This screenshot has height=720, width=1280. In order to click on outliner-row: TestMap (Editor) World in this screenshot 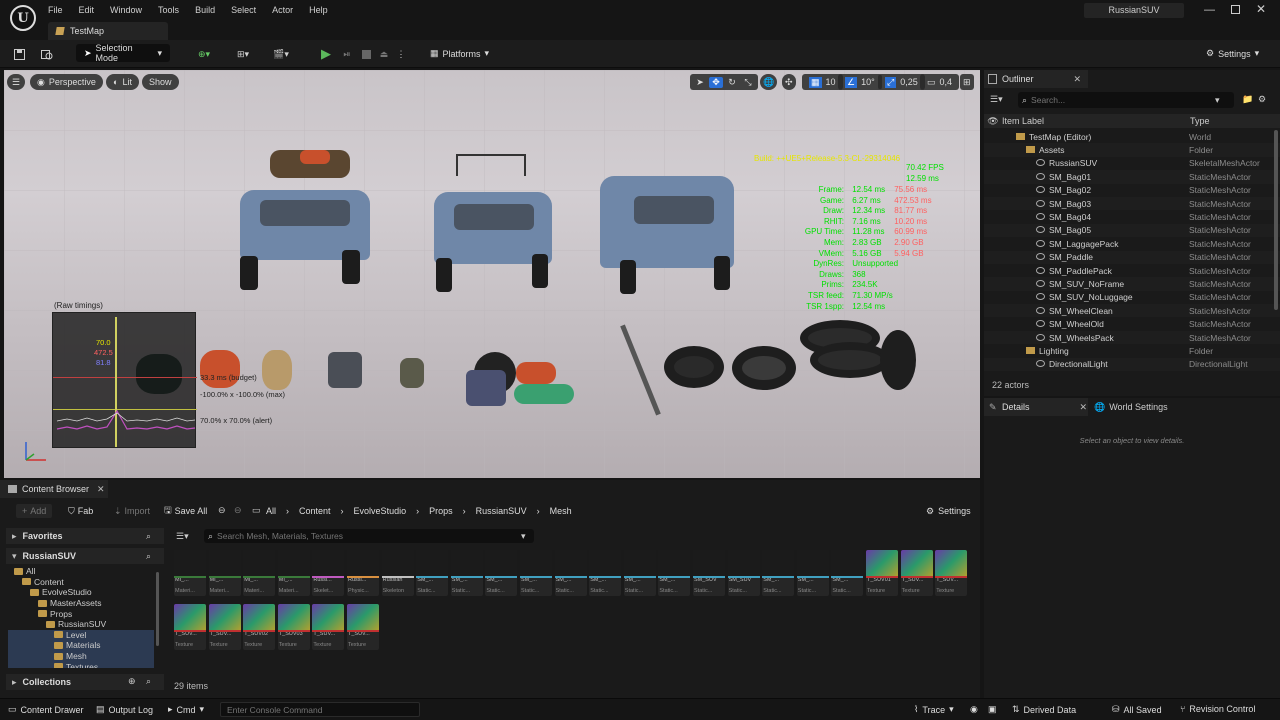, I will do `click(1132, 136)`.